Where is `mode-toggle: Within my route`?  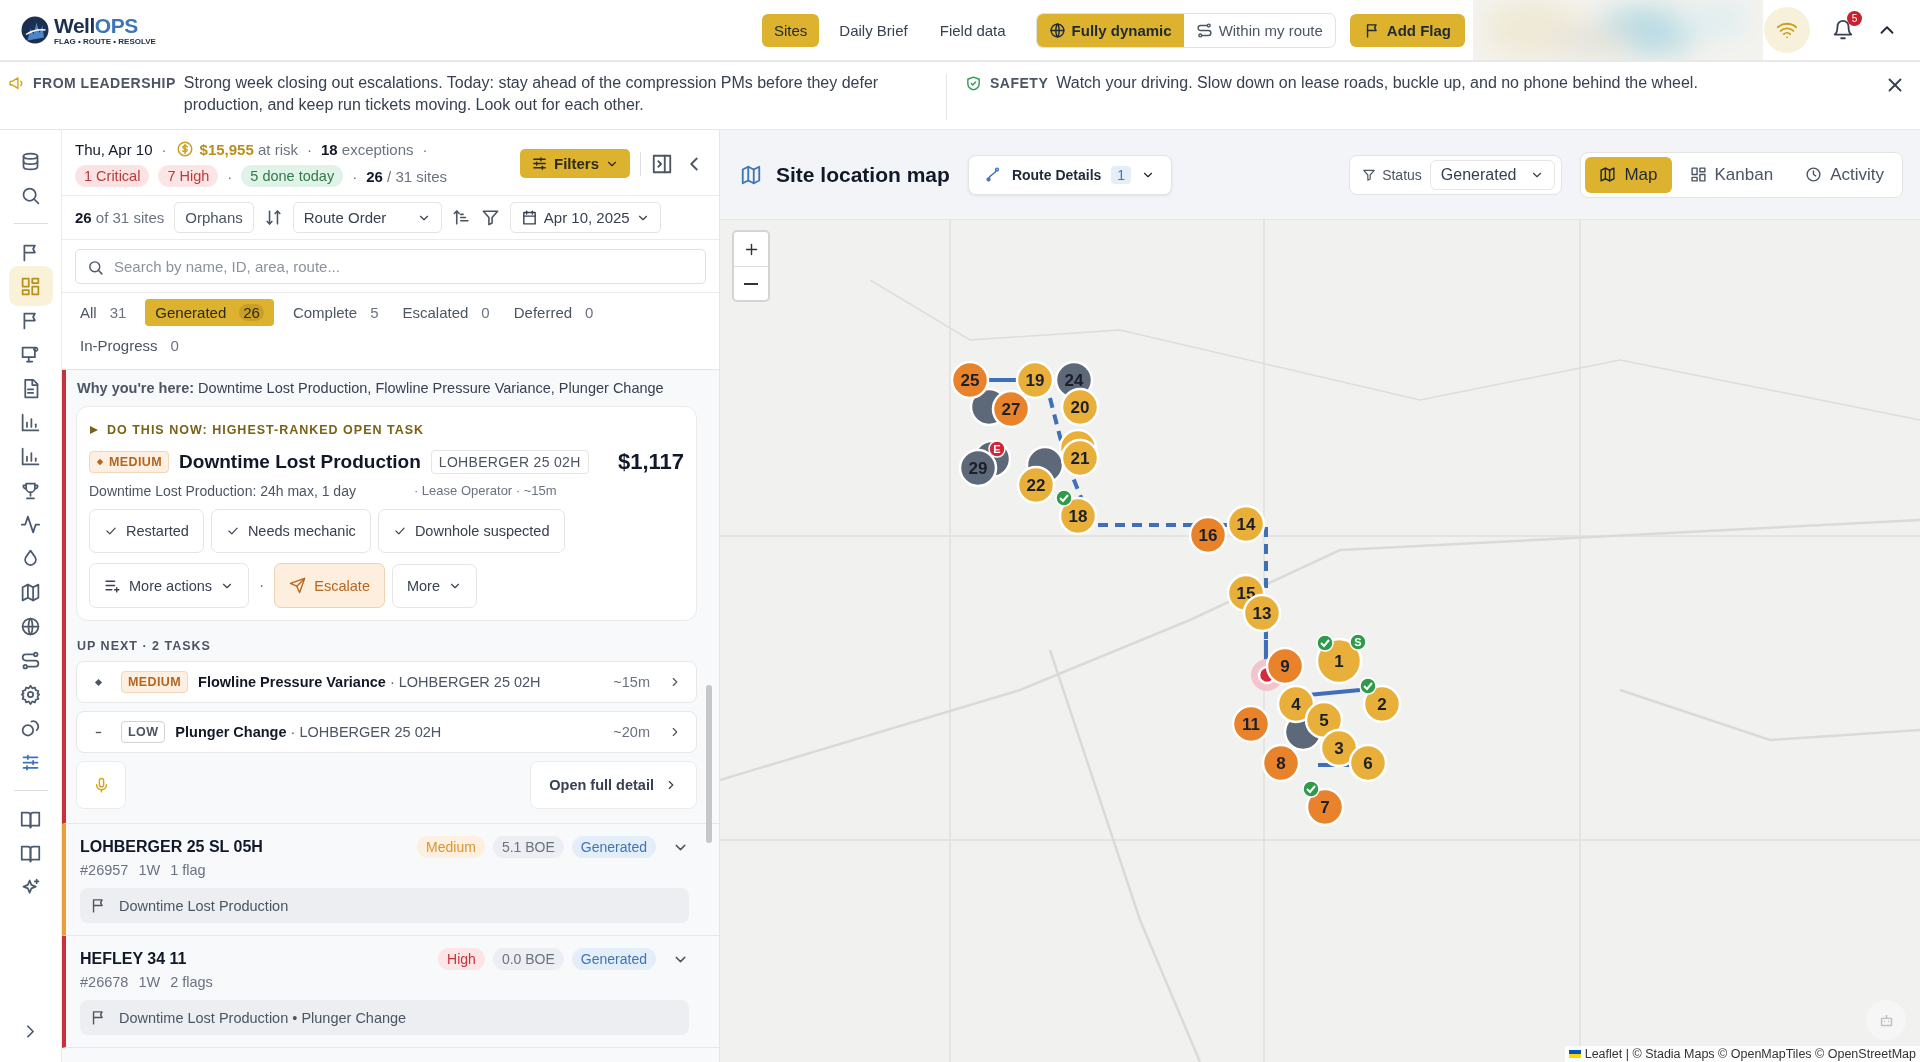 mode-toggle: Within my route is located at coordinates (1259, 30).